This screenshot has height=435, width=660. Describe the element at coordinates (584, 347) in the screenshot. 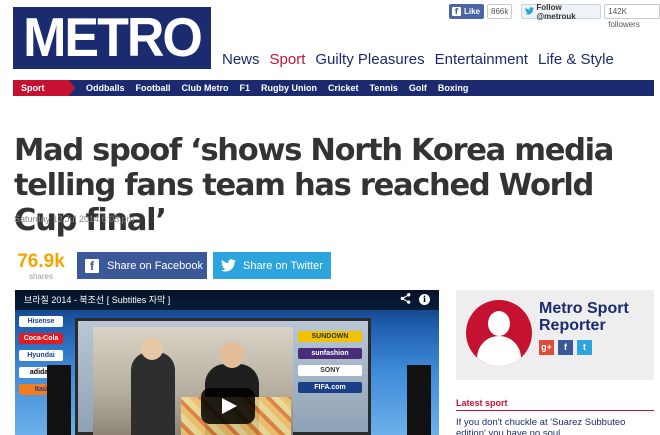

I see `twitter-icon: t` at that location.